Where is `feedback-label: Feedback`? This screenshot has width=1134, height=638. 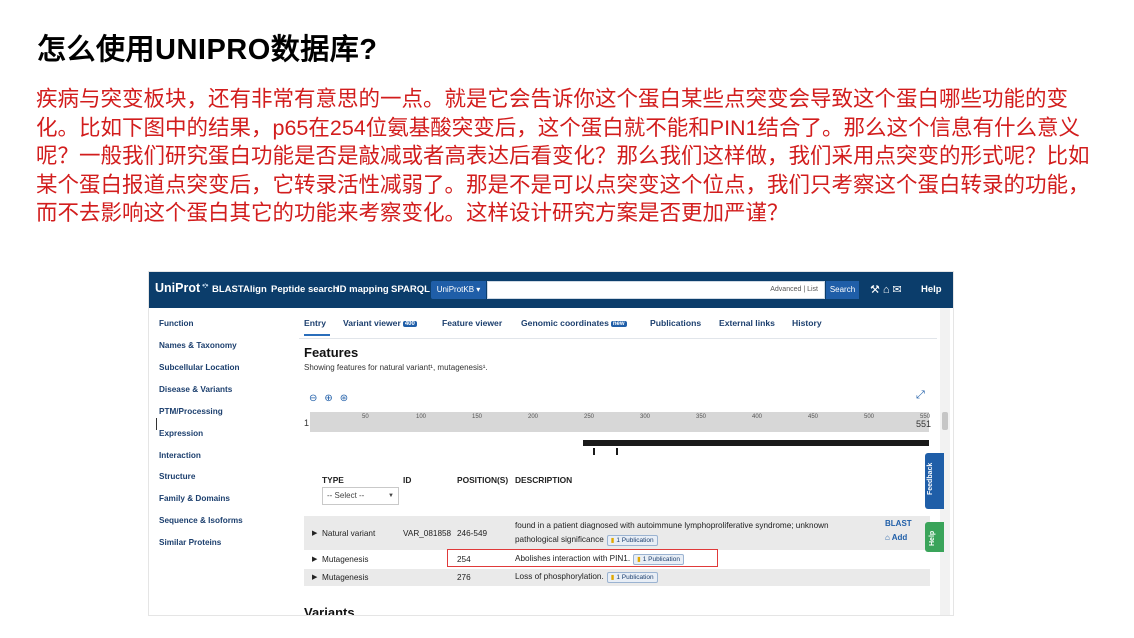 feedback-label: Feedback is located at coordinates (930, 478).